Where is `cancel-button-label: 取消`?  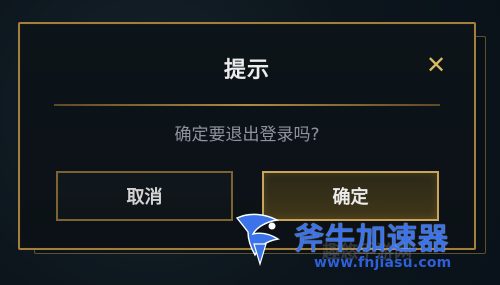
cancel-button-label: 取消 is located at coordinates (144, 197).